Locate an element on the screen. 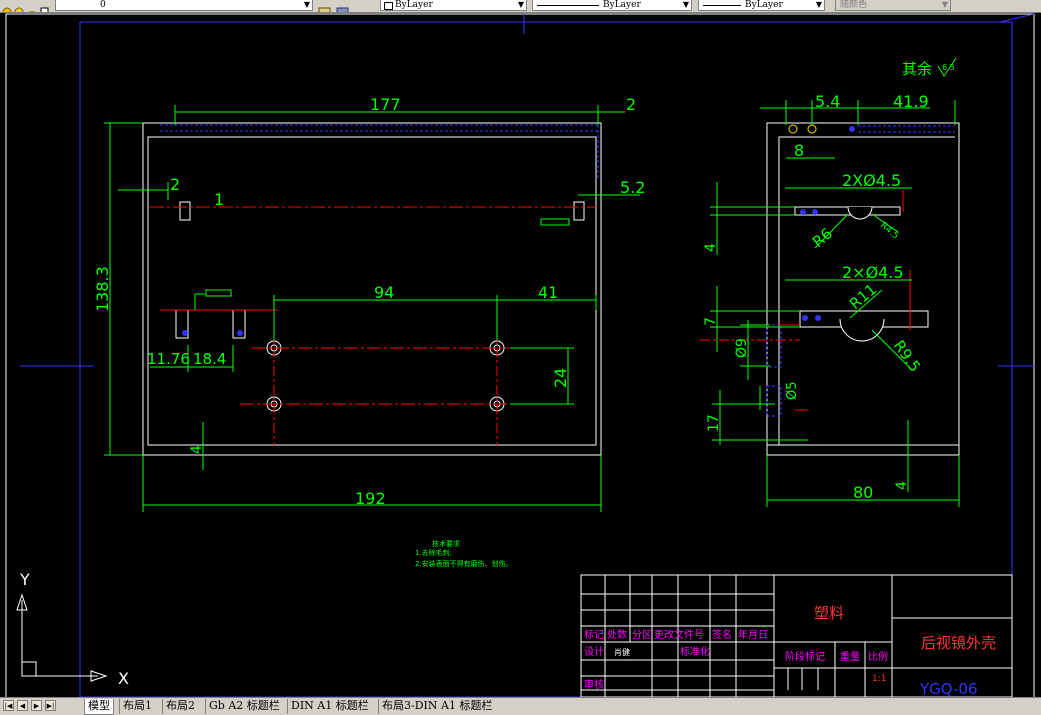 This screenshot has height=715, width=1041. dim-11-76: 11.76 is located at coordinates (168, 359).